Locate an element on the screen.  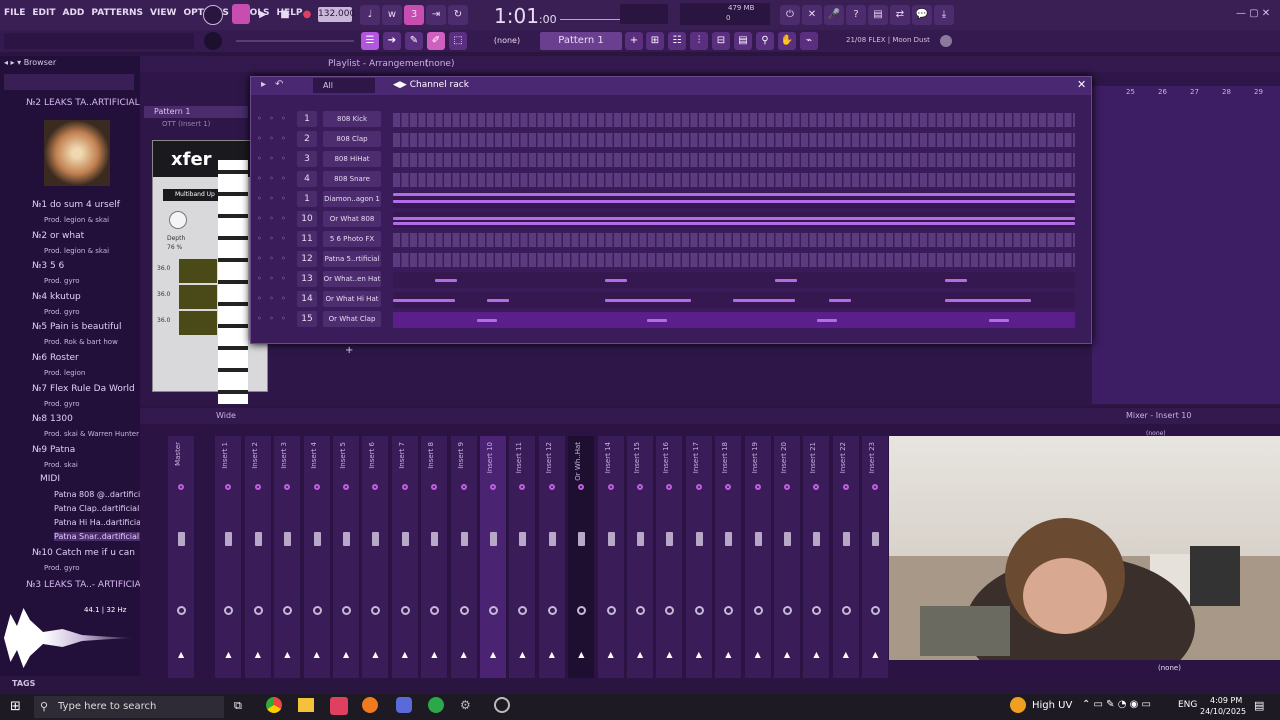
mixer-strip: Master ▲ is located at coordinates (181, 557).